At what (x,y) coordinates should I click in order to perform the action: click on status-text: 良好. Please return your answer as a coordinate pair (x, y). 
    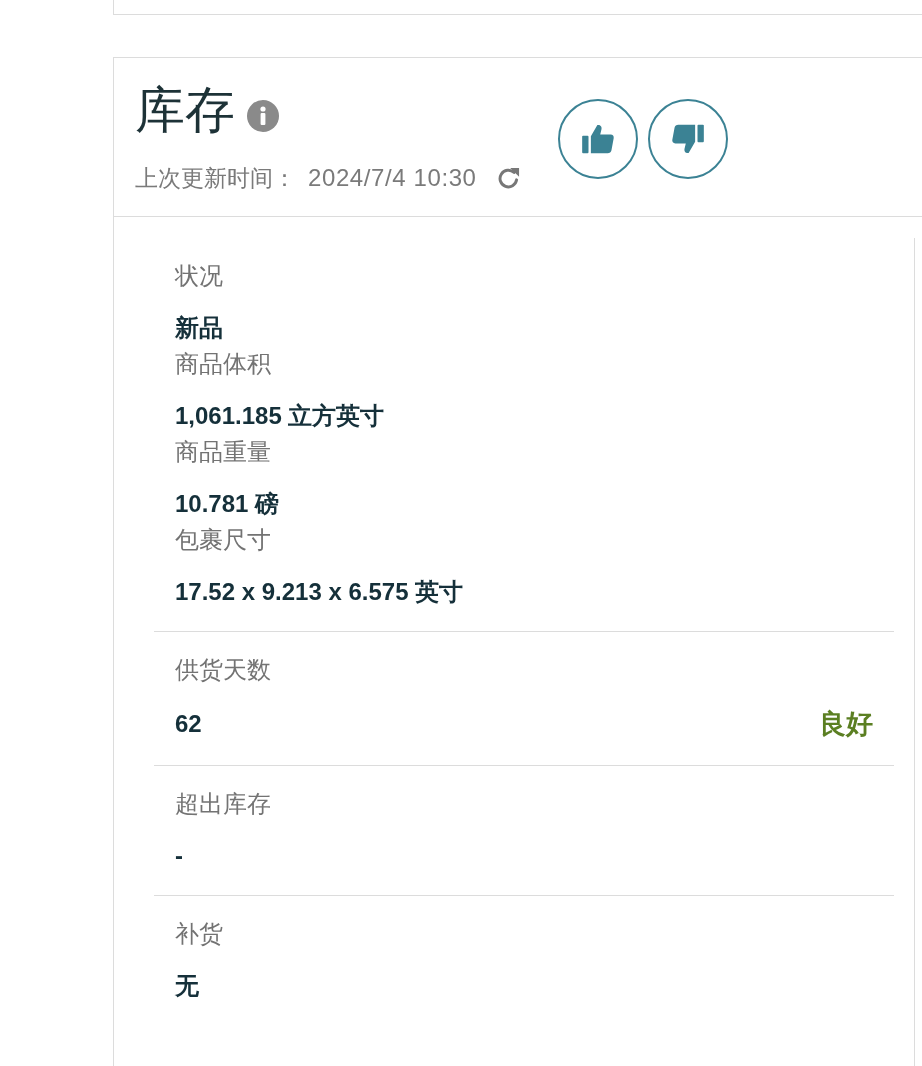
    Looking at the image, I should click on (846, 724).